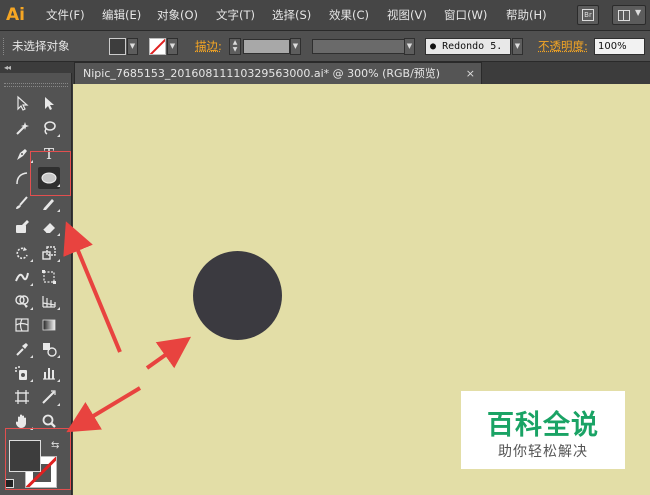 The width and height of the screenshot is (650, 495). I want to click on blob-brush-tool-icon, so click(22, 227).